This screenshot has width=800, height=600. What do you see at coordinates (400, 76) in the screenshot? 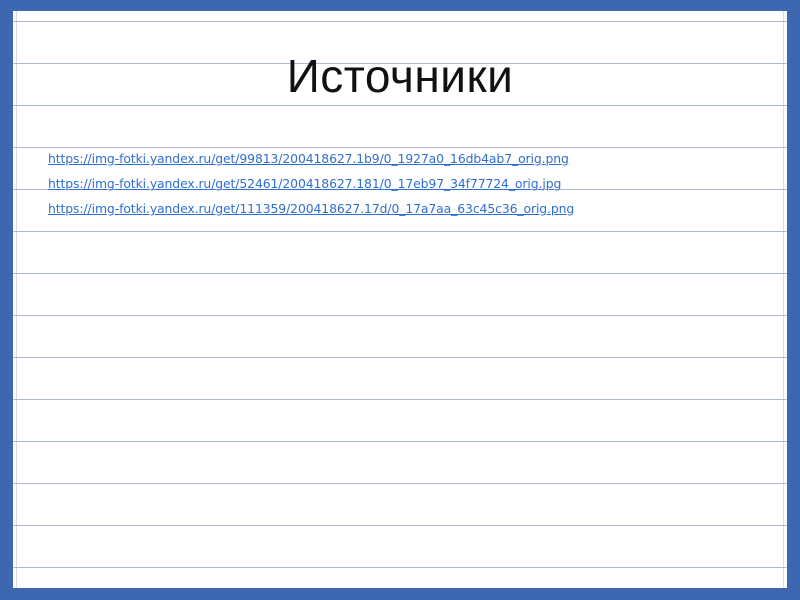
I see `slide-title: Источники` at bounding box center [400, 76].